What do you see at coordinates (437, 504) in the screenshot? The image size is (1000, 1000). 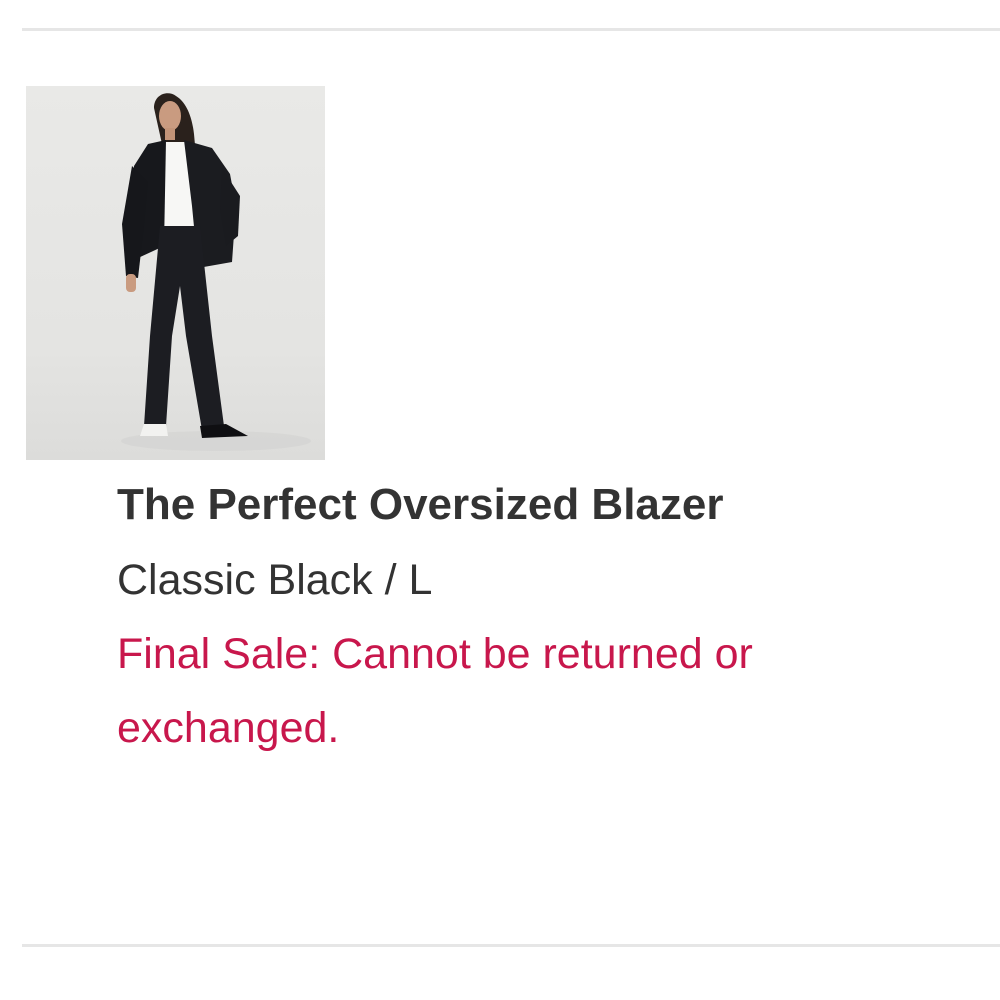 I see `product-title: The Perfect Oversized Blazer` at bounding box center [437, 504].